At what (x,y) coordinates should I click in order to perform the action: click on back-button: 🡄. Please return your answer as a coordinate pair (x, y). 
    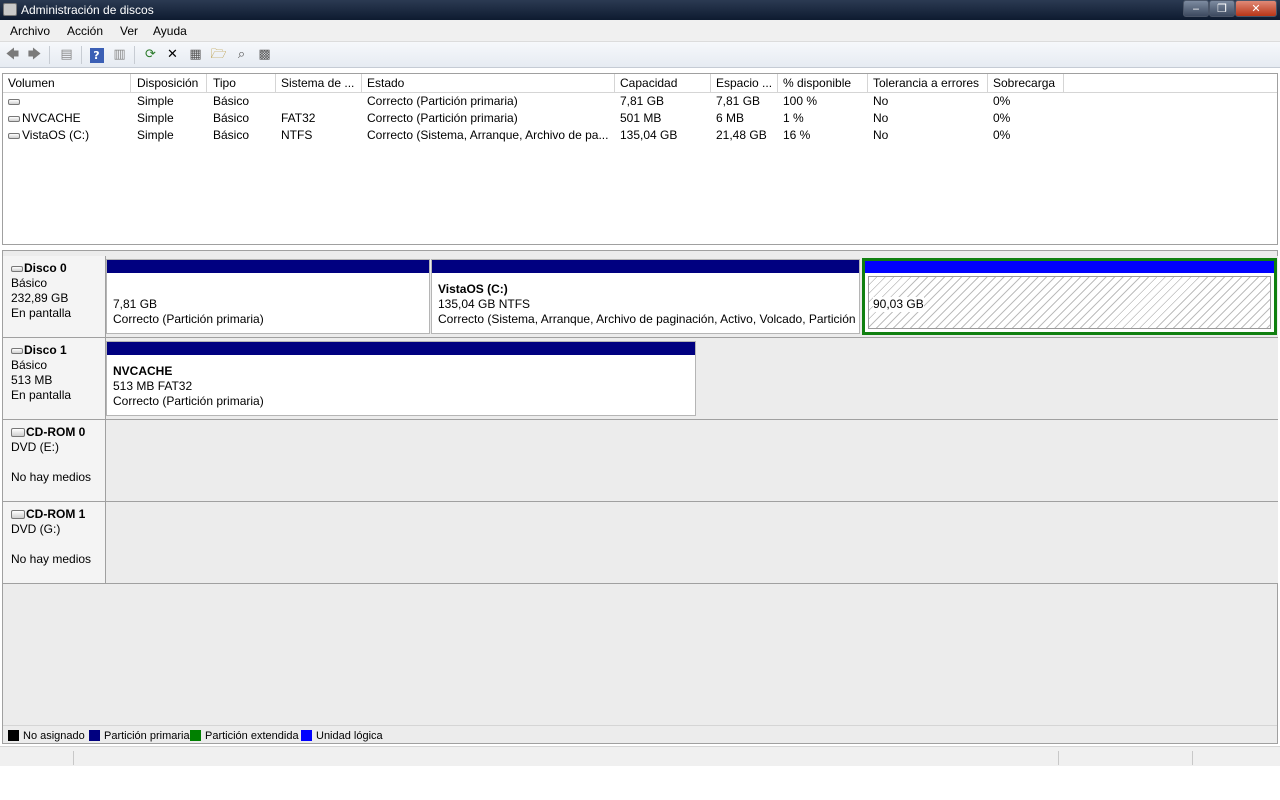
    Looking at the image, I should click on (12, 55).